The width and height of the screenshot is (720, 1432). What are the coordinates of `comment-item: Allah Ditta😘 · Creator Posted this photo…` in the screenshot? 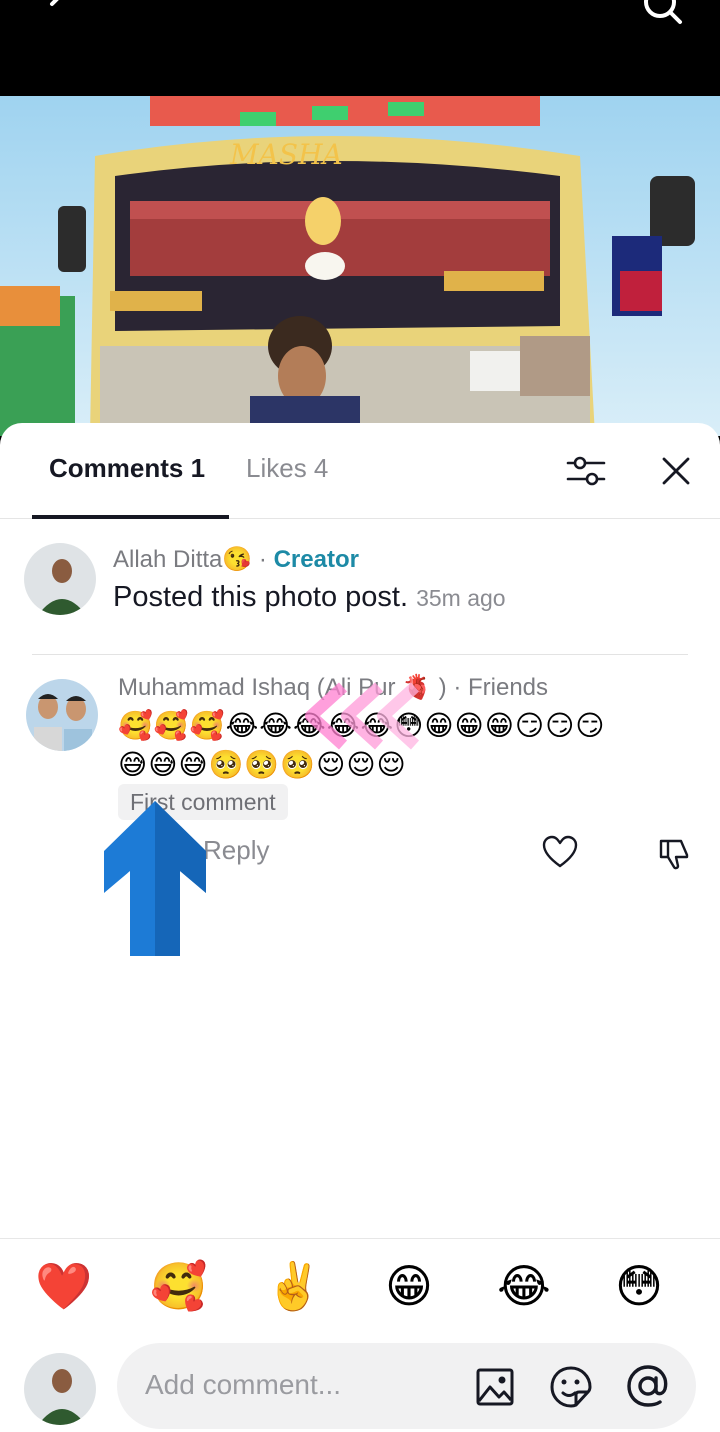 It's located at (360, 589).